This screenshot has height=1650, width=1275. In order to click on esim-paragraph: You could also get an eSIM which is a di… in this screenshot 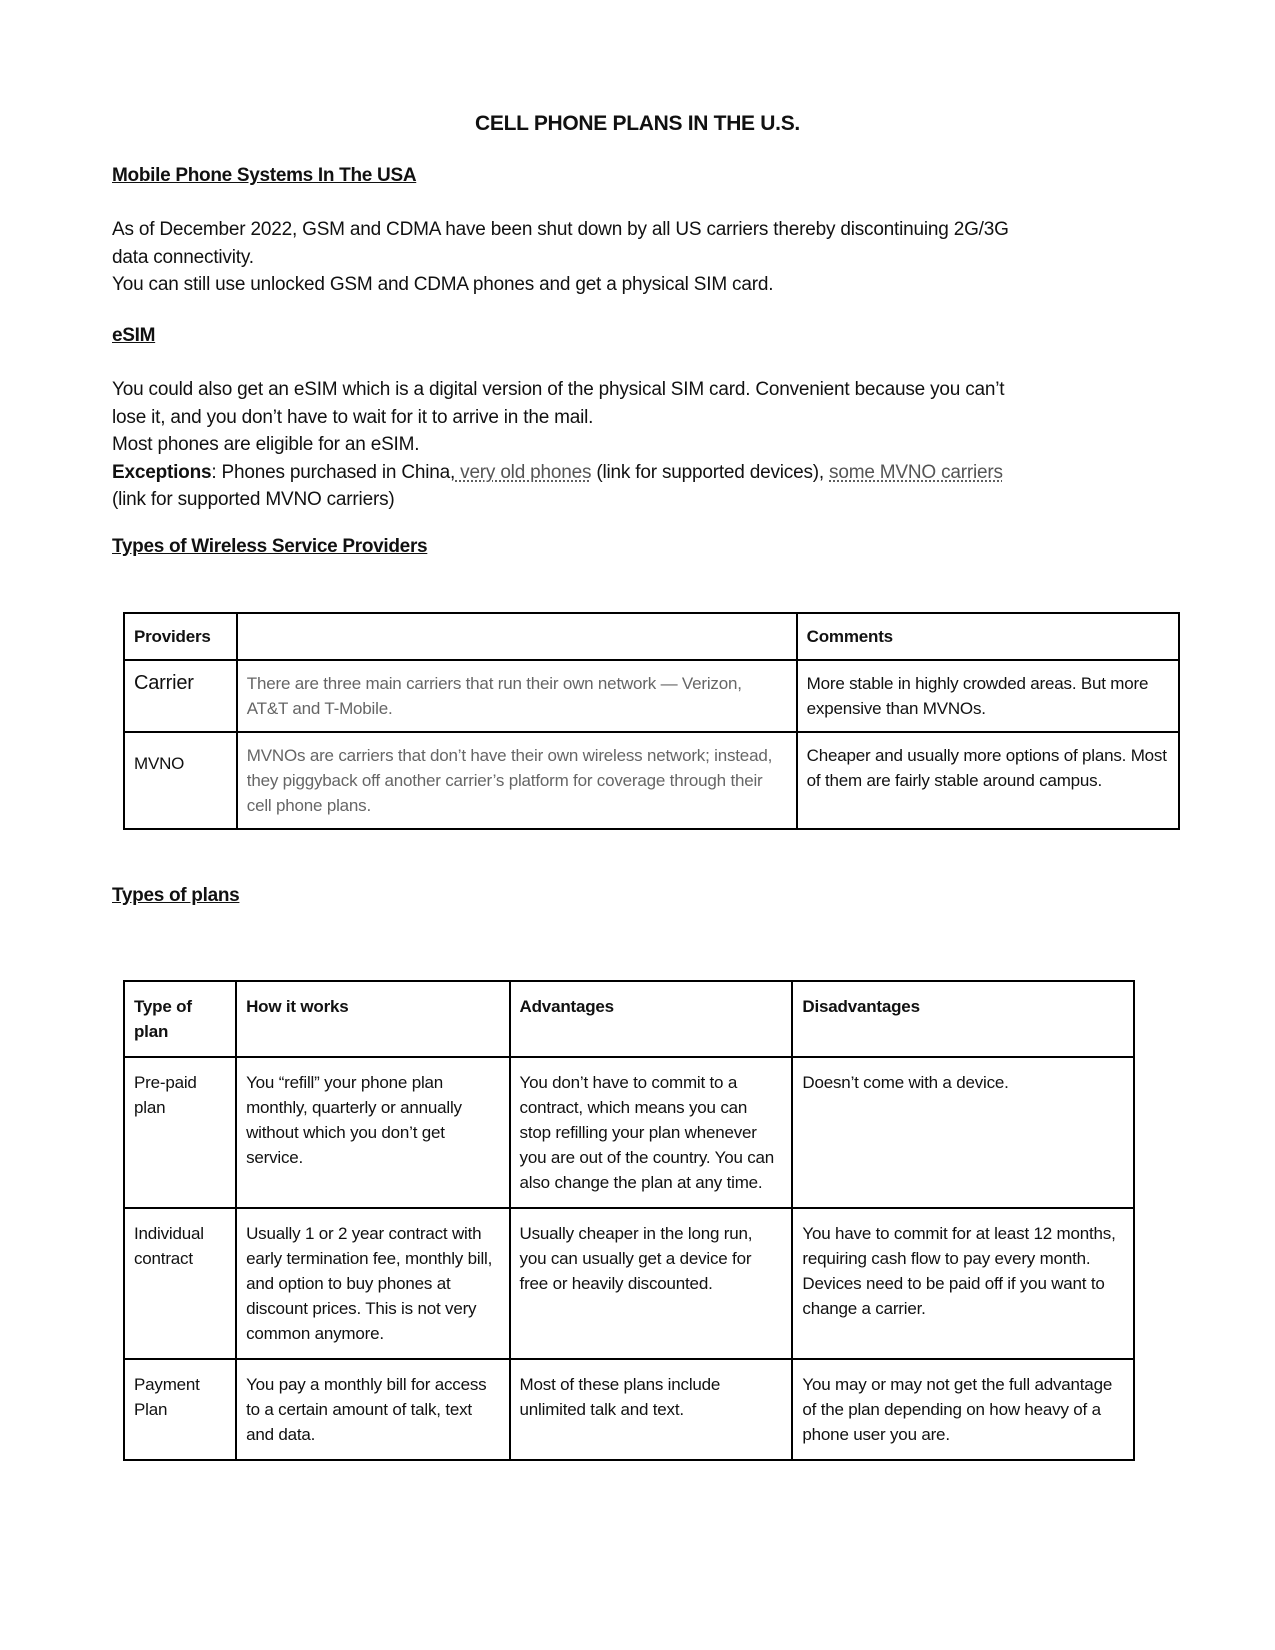, I will do `click(622, 445)`.